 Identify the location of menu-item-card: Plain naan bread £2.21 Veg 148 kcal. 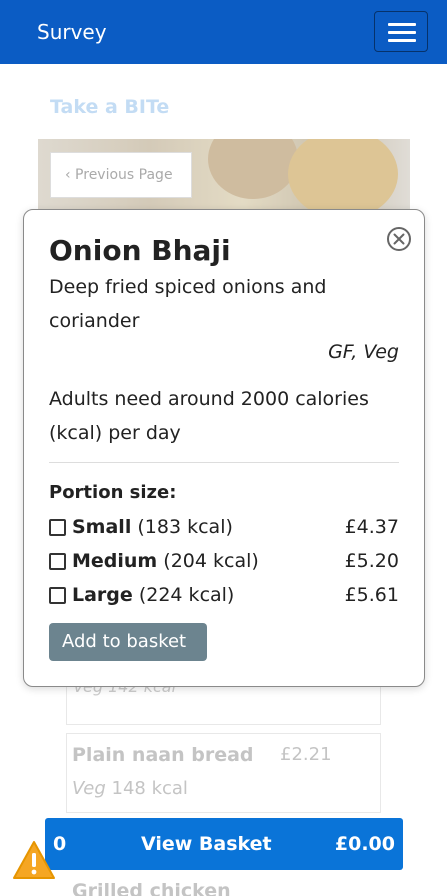
(223, 773).